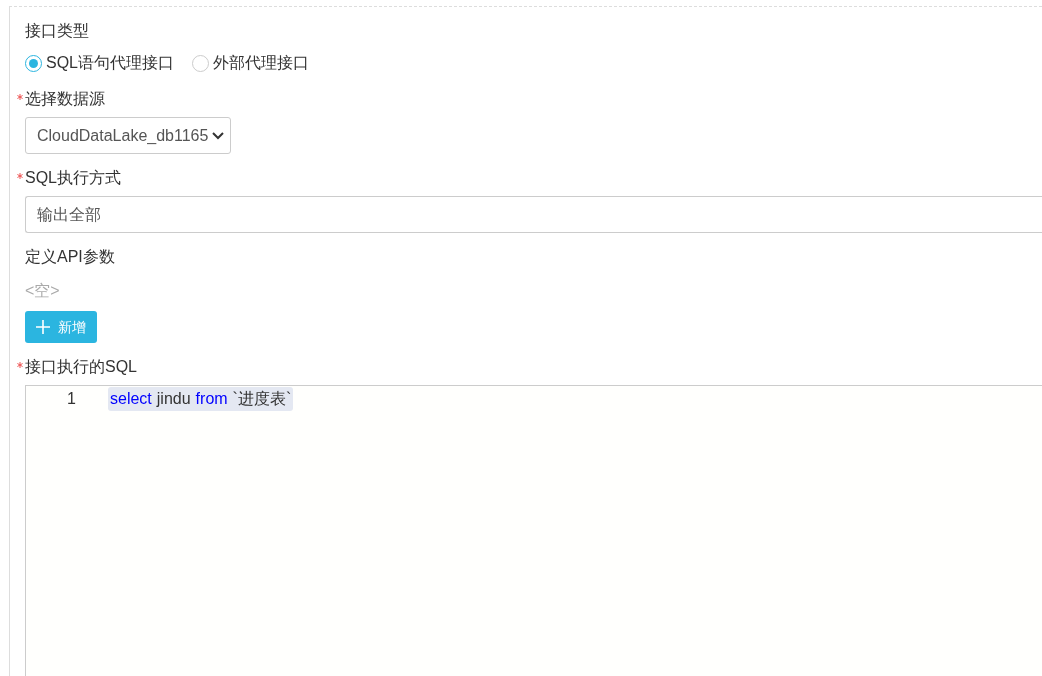 Image resolution: width=1042 pixels, height=676 pixels. I want to click on field-label: 接口类型, so click(57, 30).